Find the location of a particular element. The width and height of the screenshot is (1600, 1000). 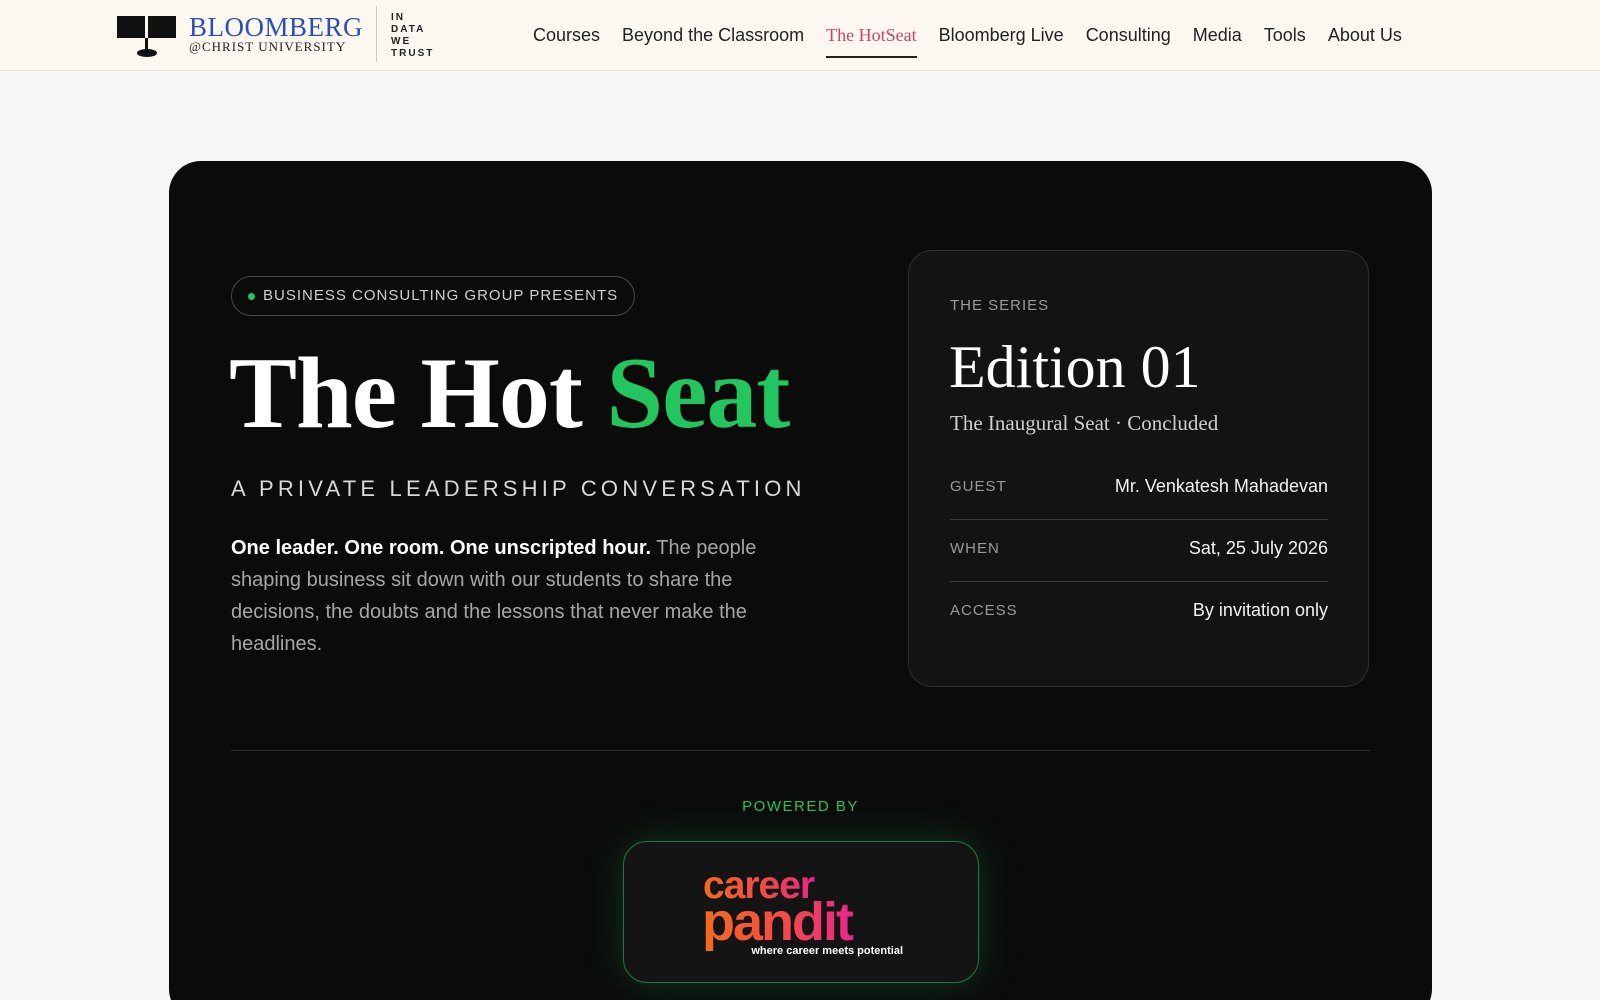

brand-subtitle: @CHRIST UNIVERSITY is located at coordinates (268, 46).